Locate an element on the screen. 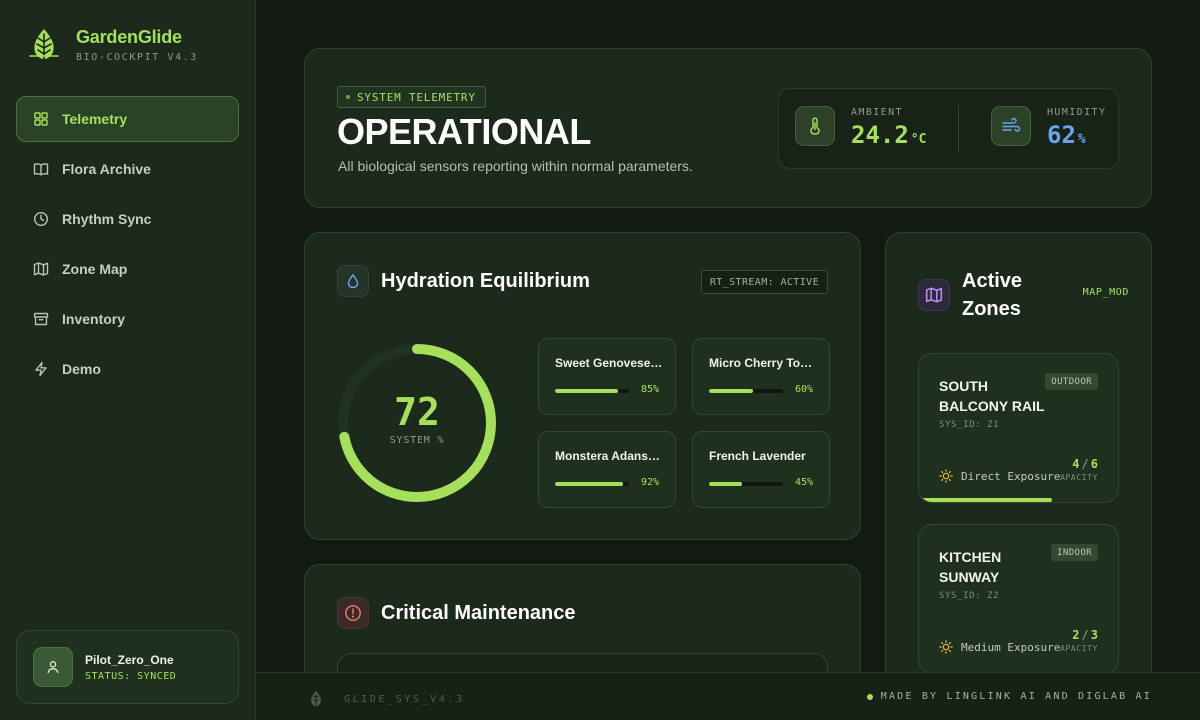  plant-name: Monstera Adansonii is located at coordinates (609, 456).